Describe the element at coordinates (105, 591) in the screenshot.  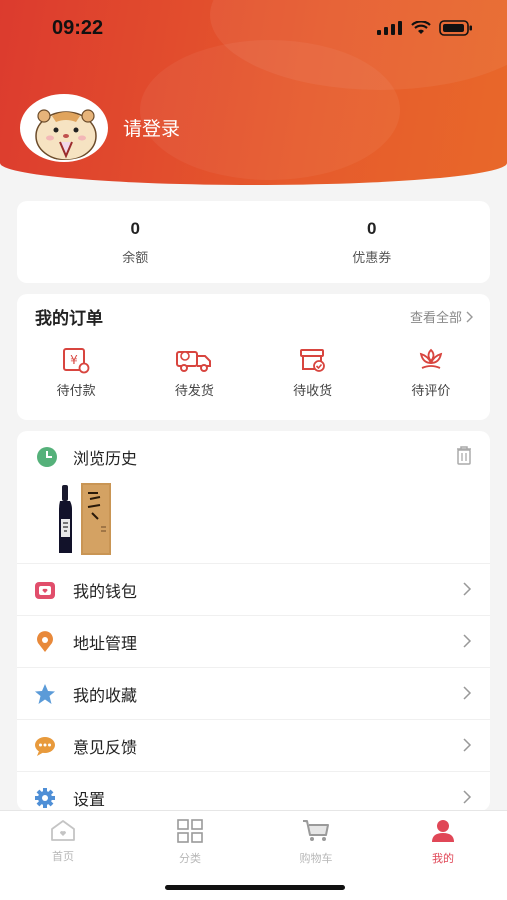
I see `menu-item-label: 我的钱包` at that location.